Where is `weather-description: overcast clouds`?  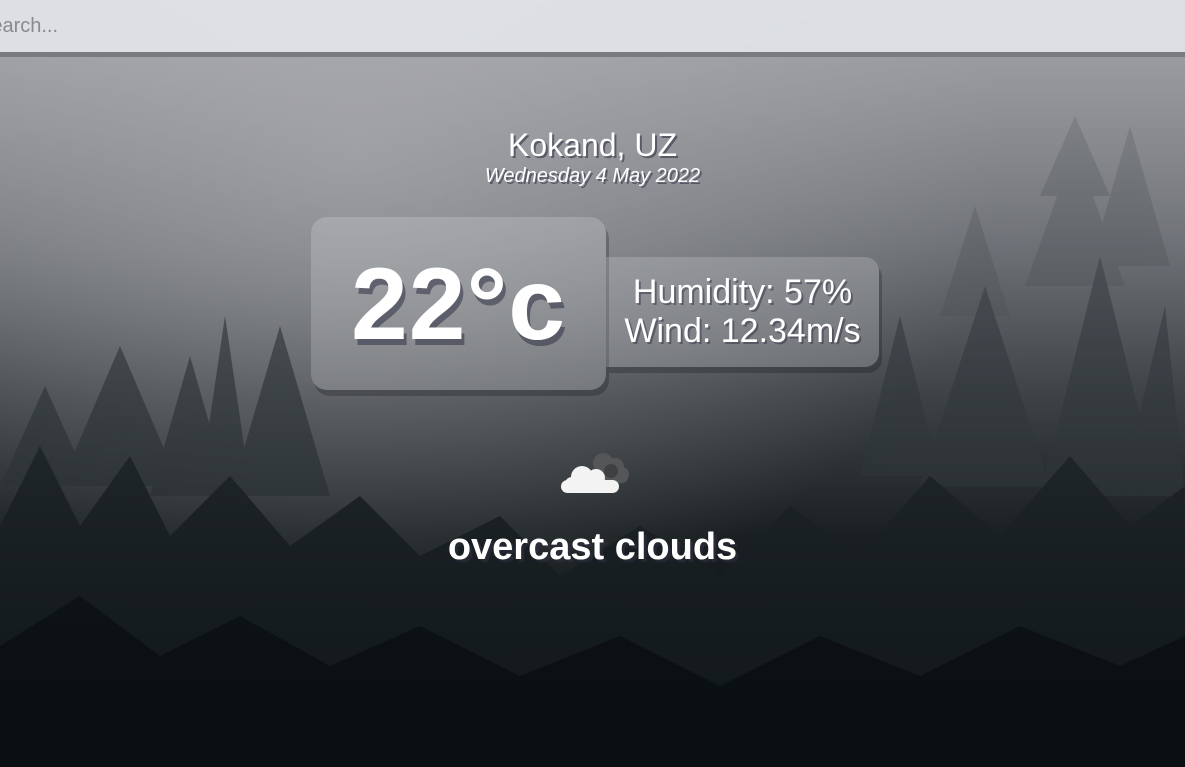
weather-description: overcast clouds is located at coordinates (592, 547).